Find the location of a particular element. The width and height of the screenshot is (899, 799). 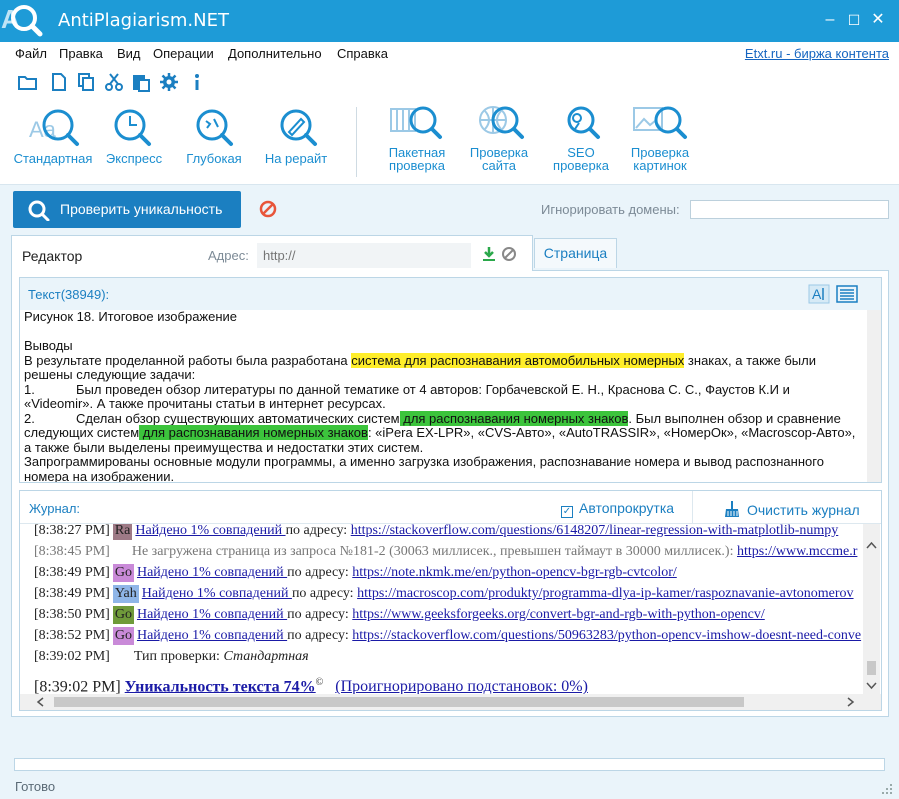

chevron-up-icon is located at coordinates (871, 545).